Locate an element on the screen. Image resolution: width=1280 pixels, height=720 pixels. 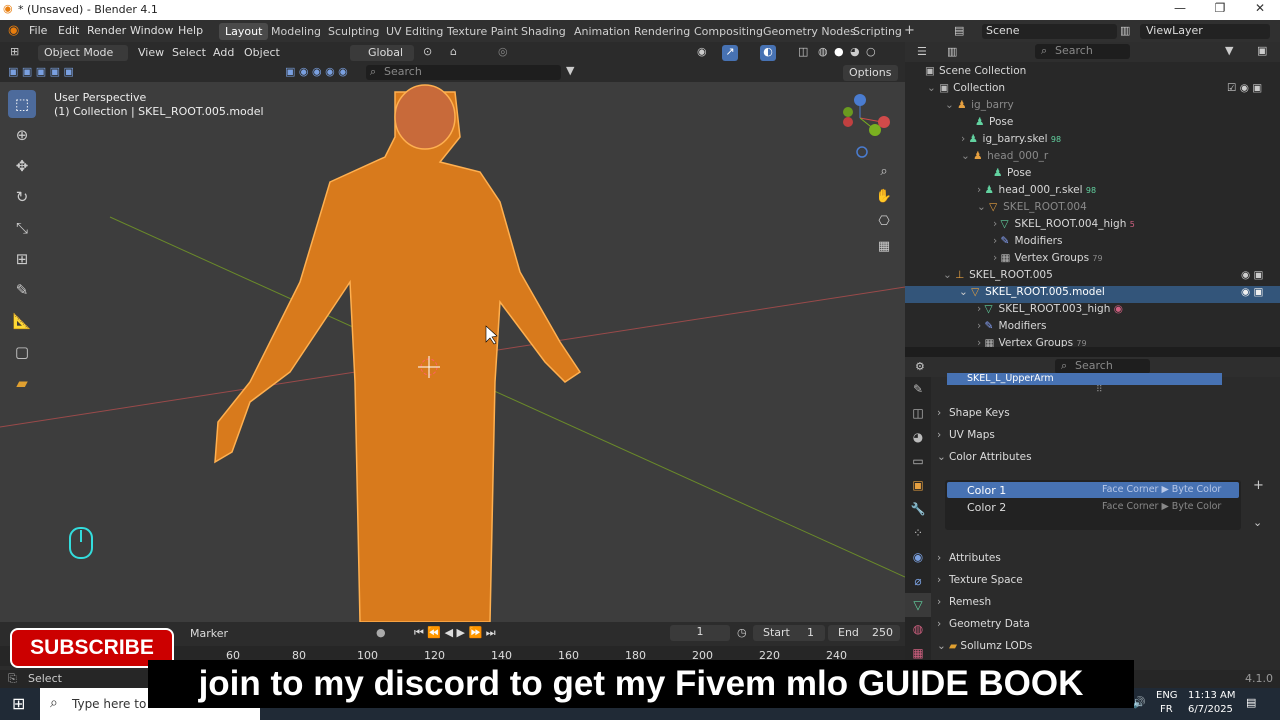
color-attribute-row: Color 2 Face Corner ▶ Byte Color is located at coordinates (1093, 507).